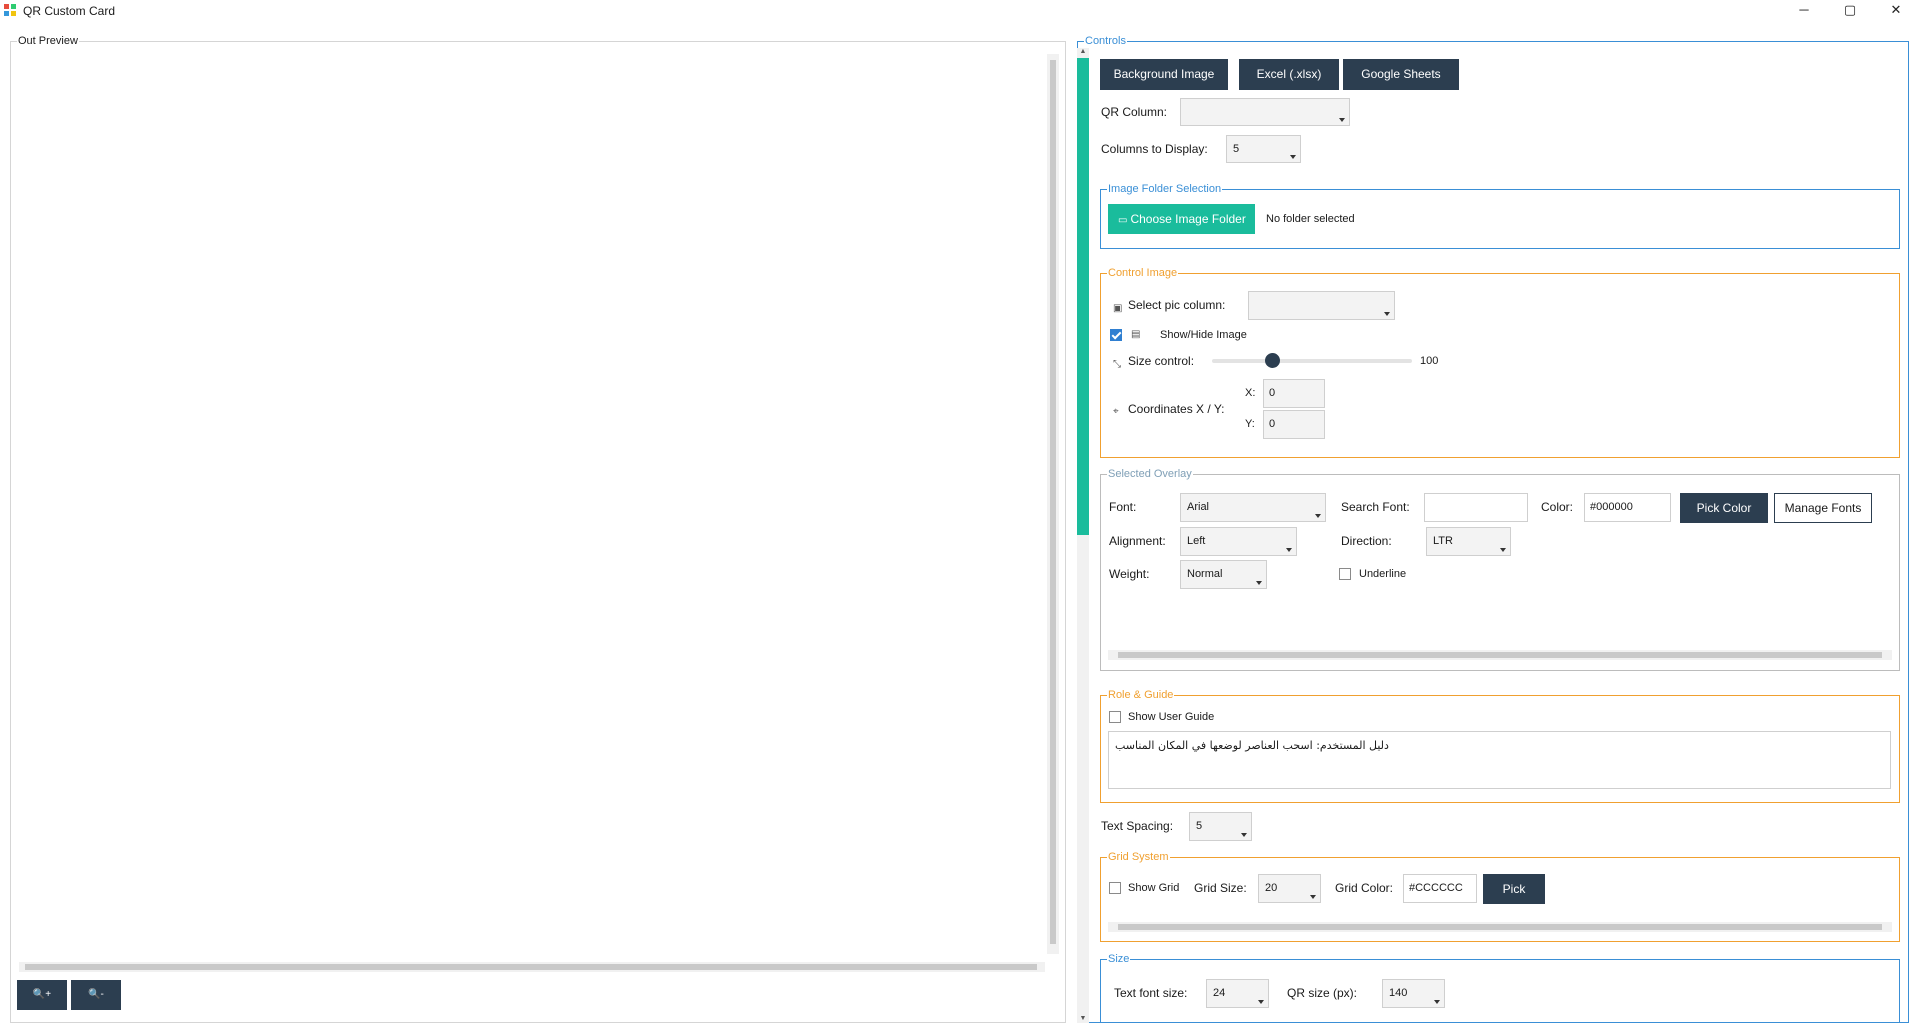 The image size is (1919, 1030). I want to click on show-hide-image-checkbox, so click(1116, 335).